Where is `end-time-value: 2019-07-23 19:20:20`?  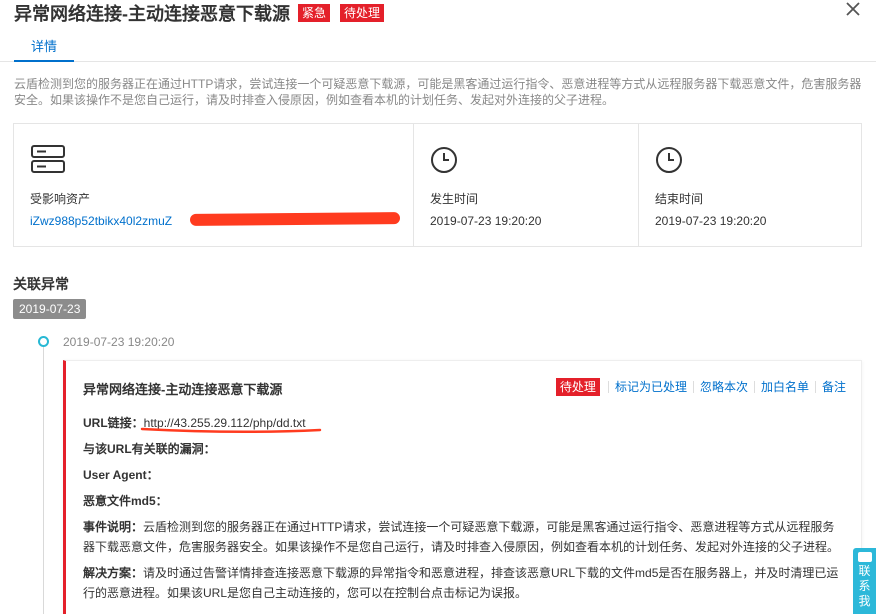
end-time-value: 2019-07-23 19:20:20 is located at coordinates (711, 221).